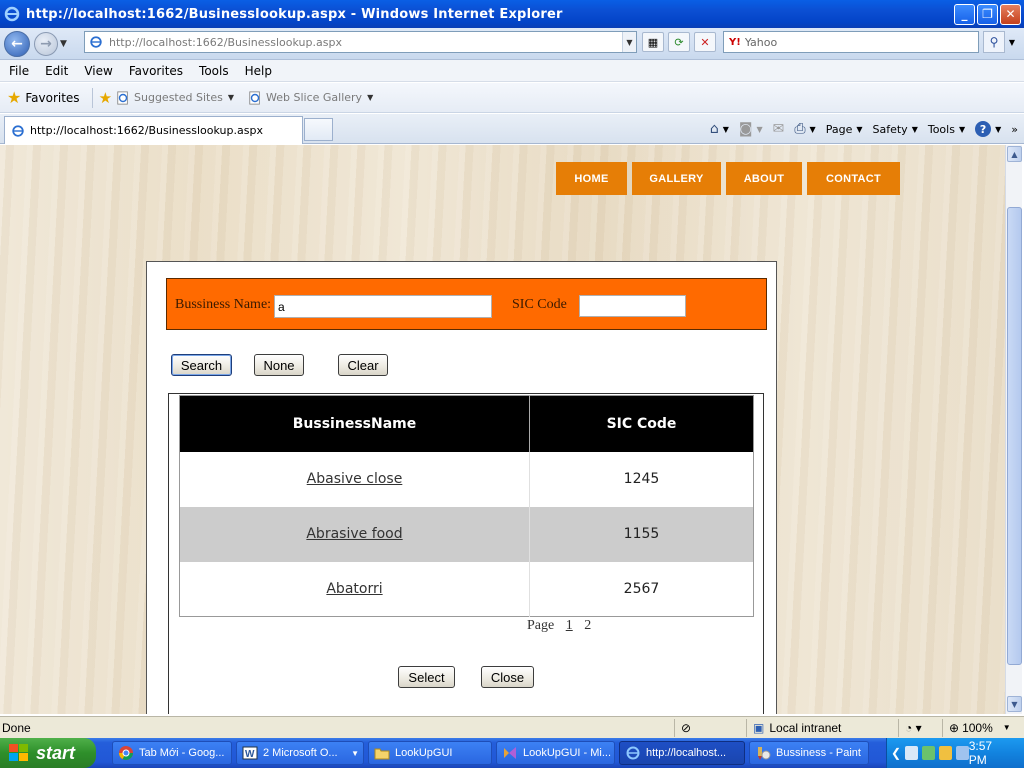  Describe the element at coordinates (989, 753) in the screenshot. I see `clock: 3:57 PM` at that location.